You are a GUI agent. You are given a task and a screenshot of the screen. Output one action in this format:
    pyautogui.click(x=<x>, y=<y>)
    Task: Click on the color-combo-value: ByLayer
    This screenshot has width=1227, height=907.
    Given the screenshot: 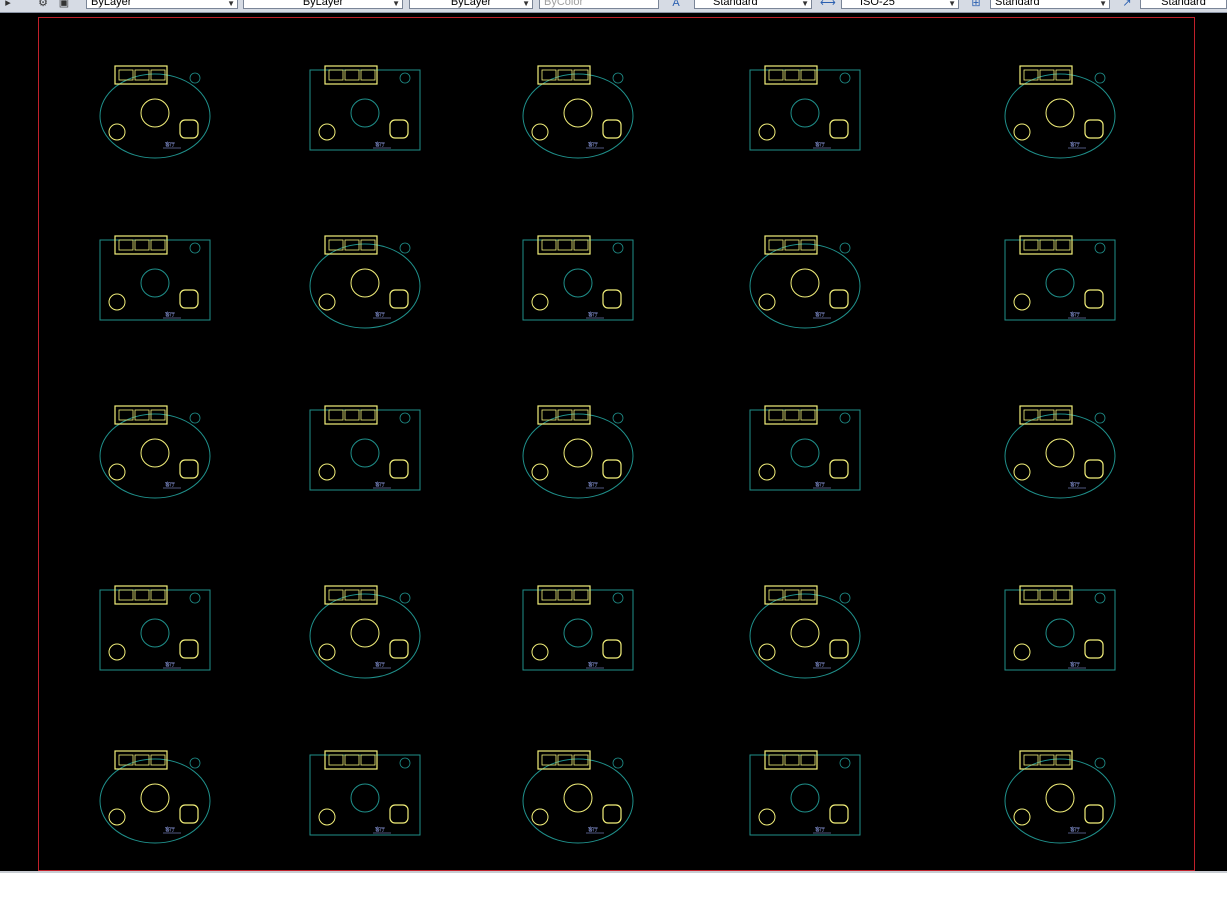 What is the action you would take?
    pyautogui.click(x=111, y=4)
    